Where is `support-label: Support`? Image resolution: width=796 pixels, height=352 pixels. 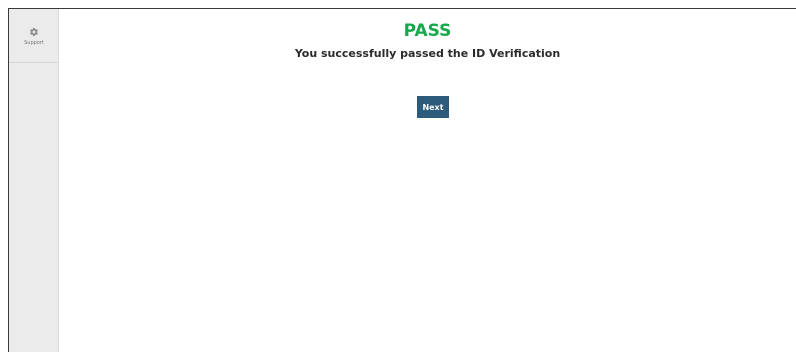
support-label: Support is located at coordinates (34, 43).